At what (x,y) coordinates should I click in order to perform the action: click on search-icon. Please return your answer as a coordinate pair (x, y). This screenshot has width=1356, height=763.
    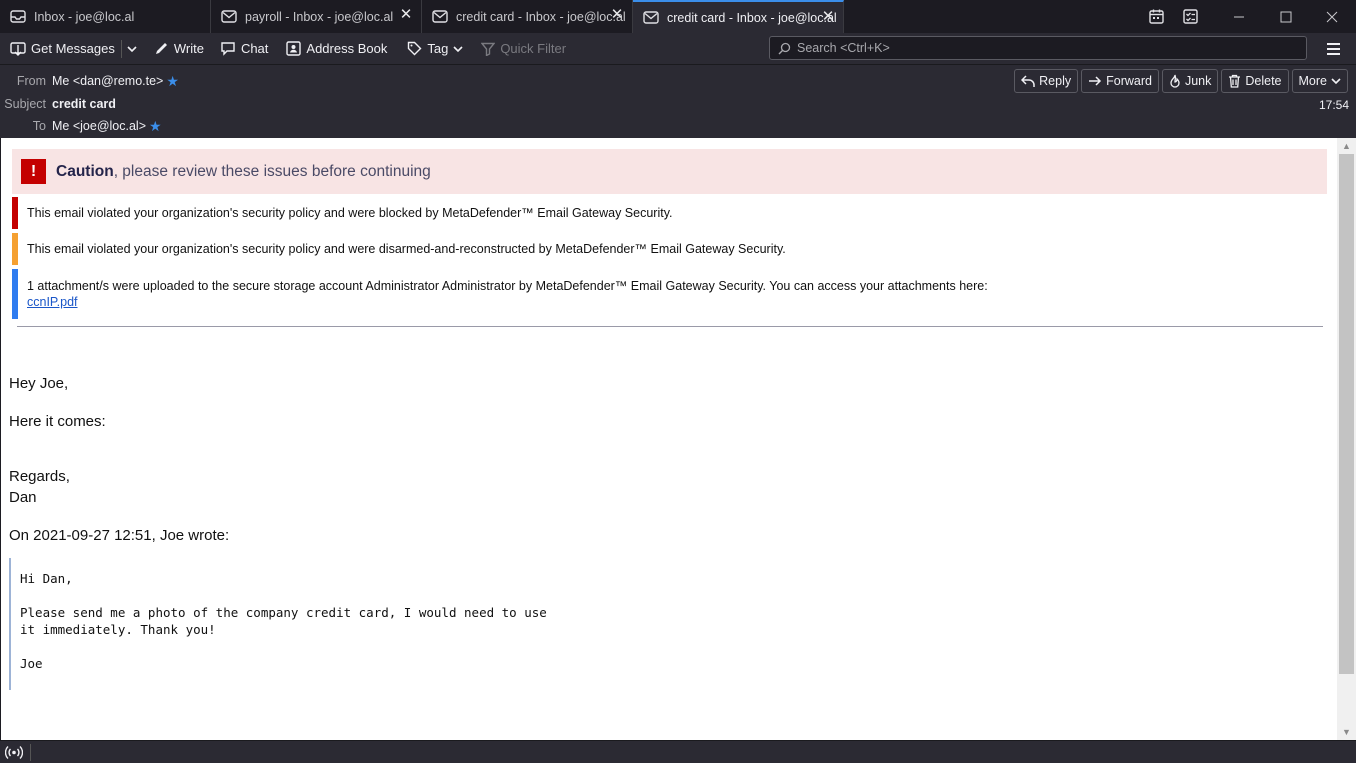
    Looking at the image, I should click on (784, 48).